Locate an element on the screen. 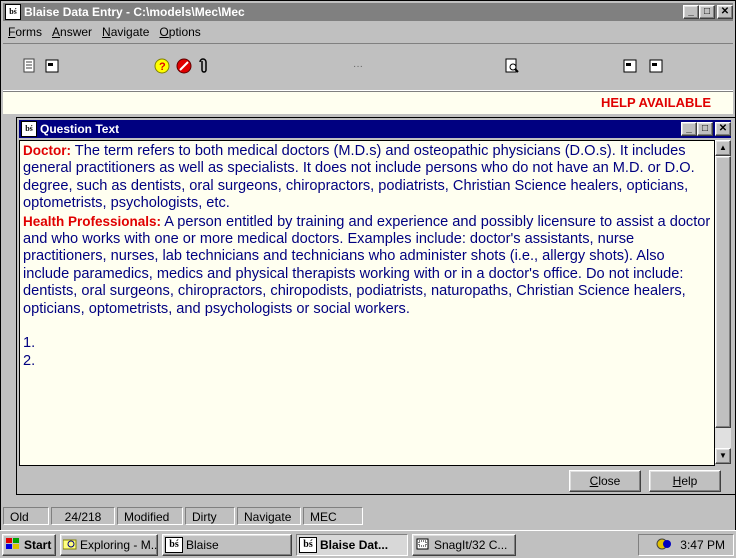 Image resolution: width=736 pixels, height=558 pixels. menu-answer-label: nswer is located at coordinates (76, 32).